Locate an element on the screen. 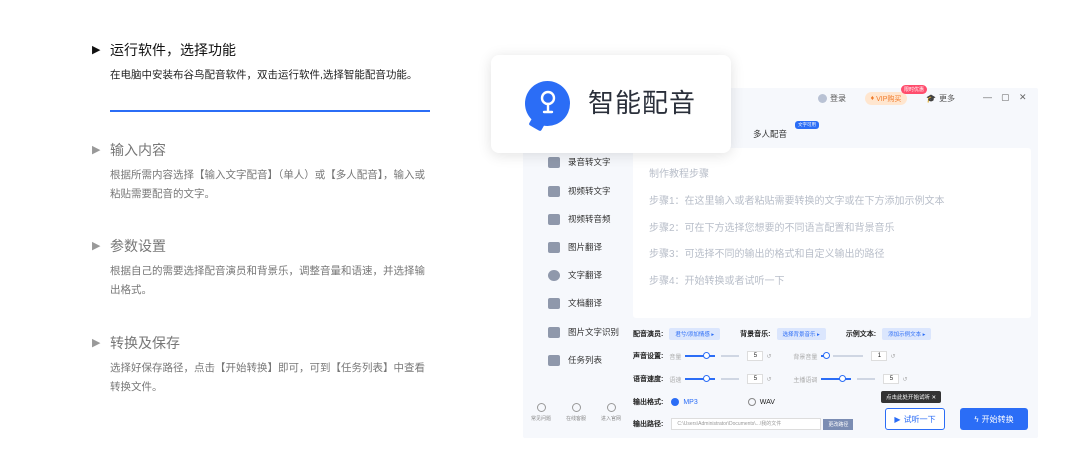 This screenshot has height=457, width=1080. help-icon is located at coordinates (541, 407).